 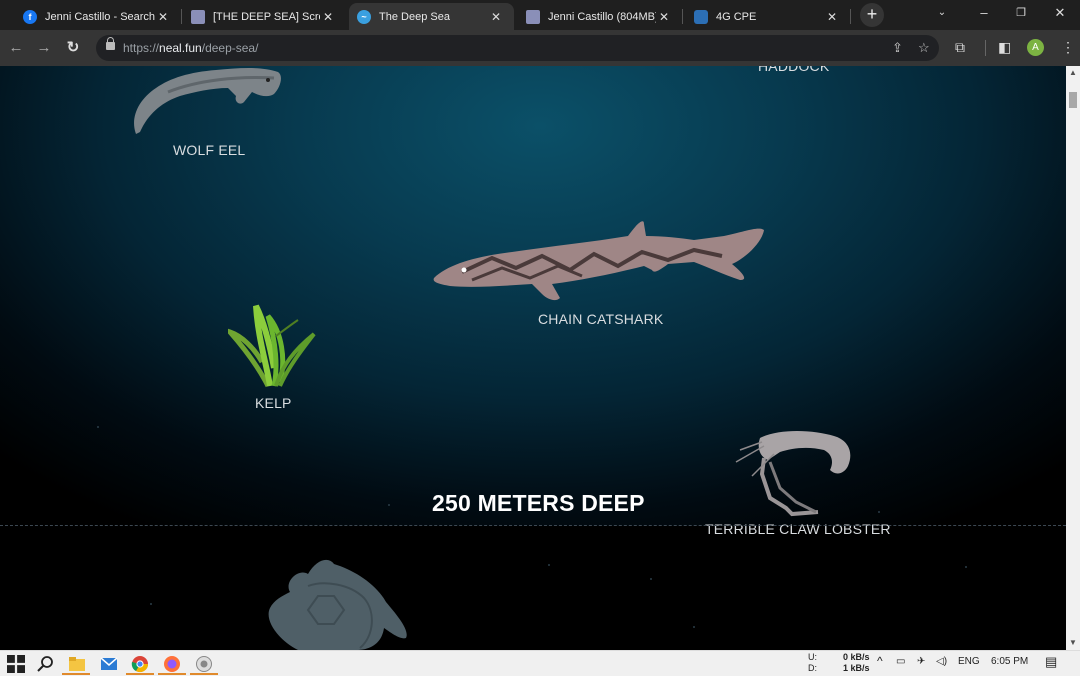 What do you see at coordinates (1068, 47) in the screenshot?
I see `menu-kebab-icon: ⋮` at bounding box center [1068, 47].